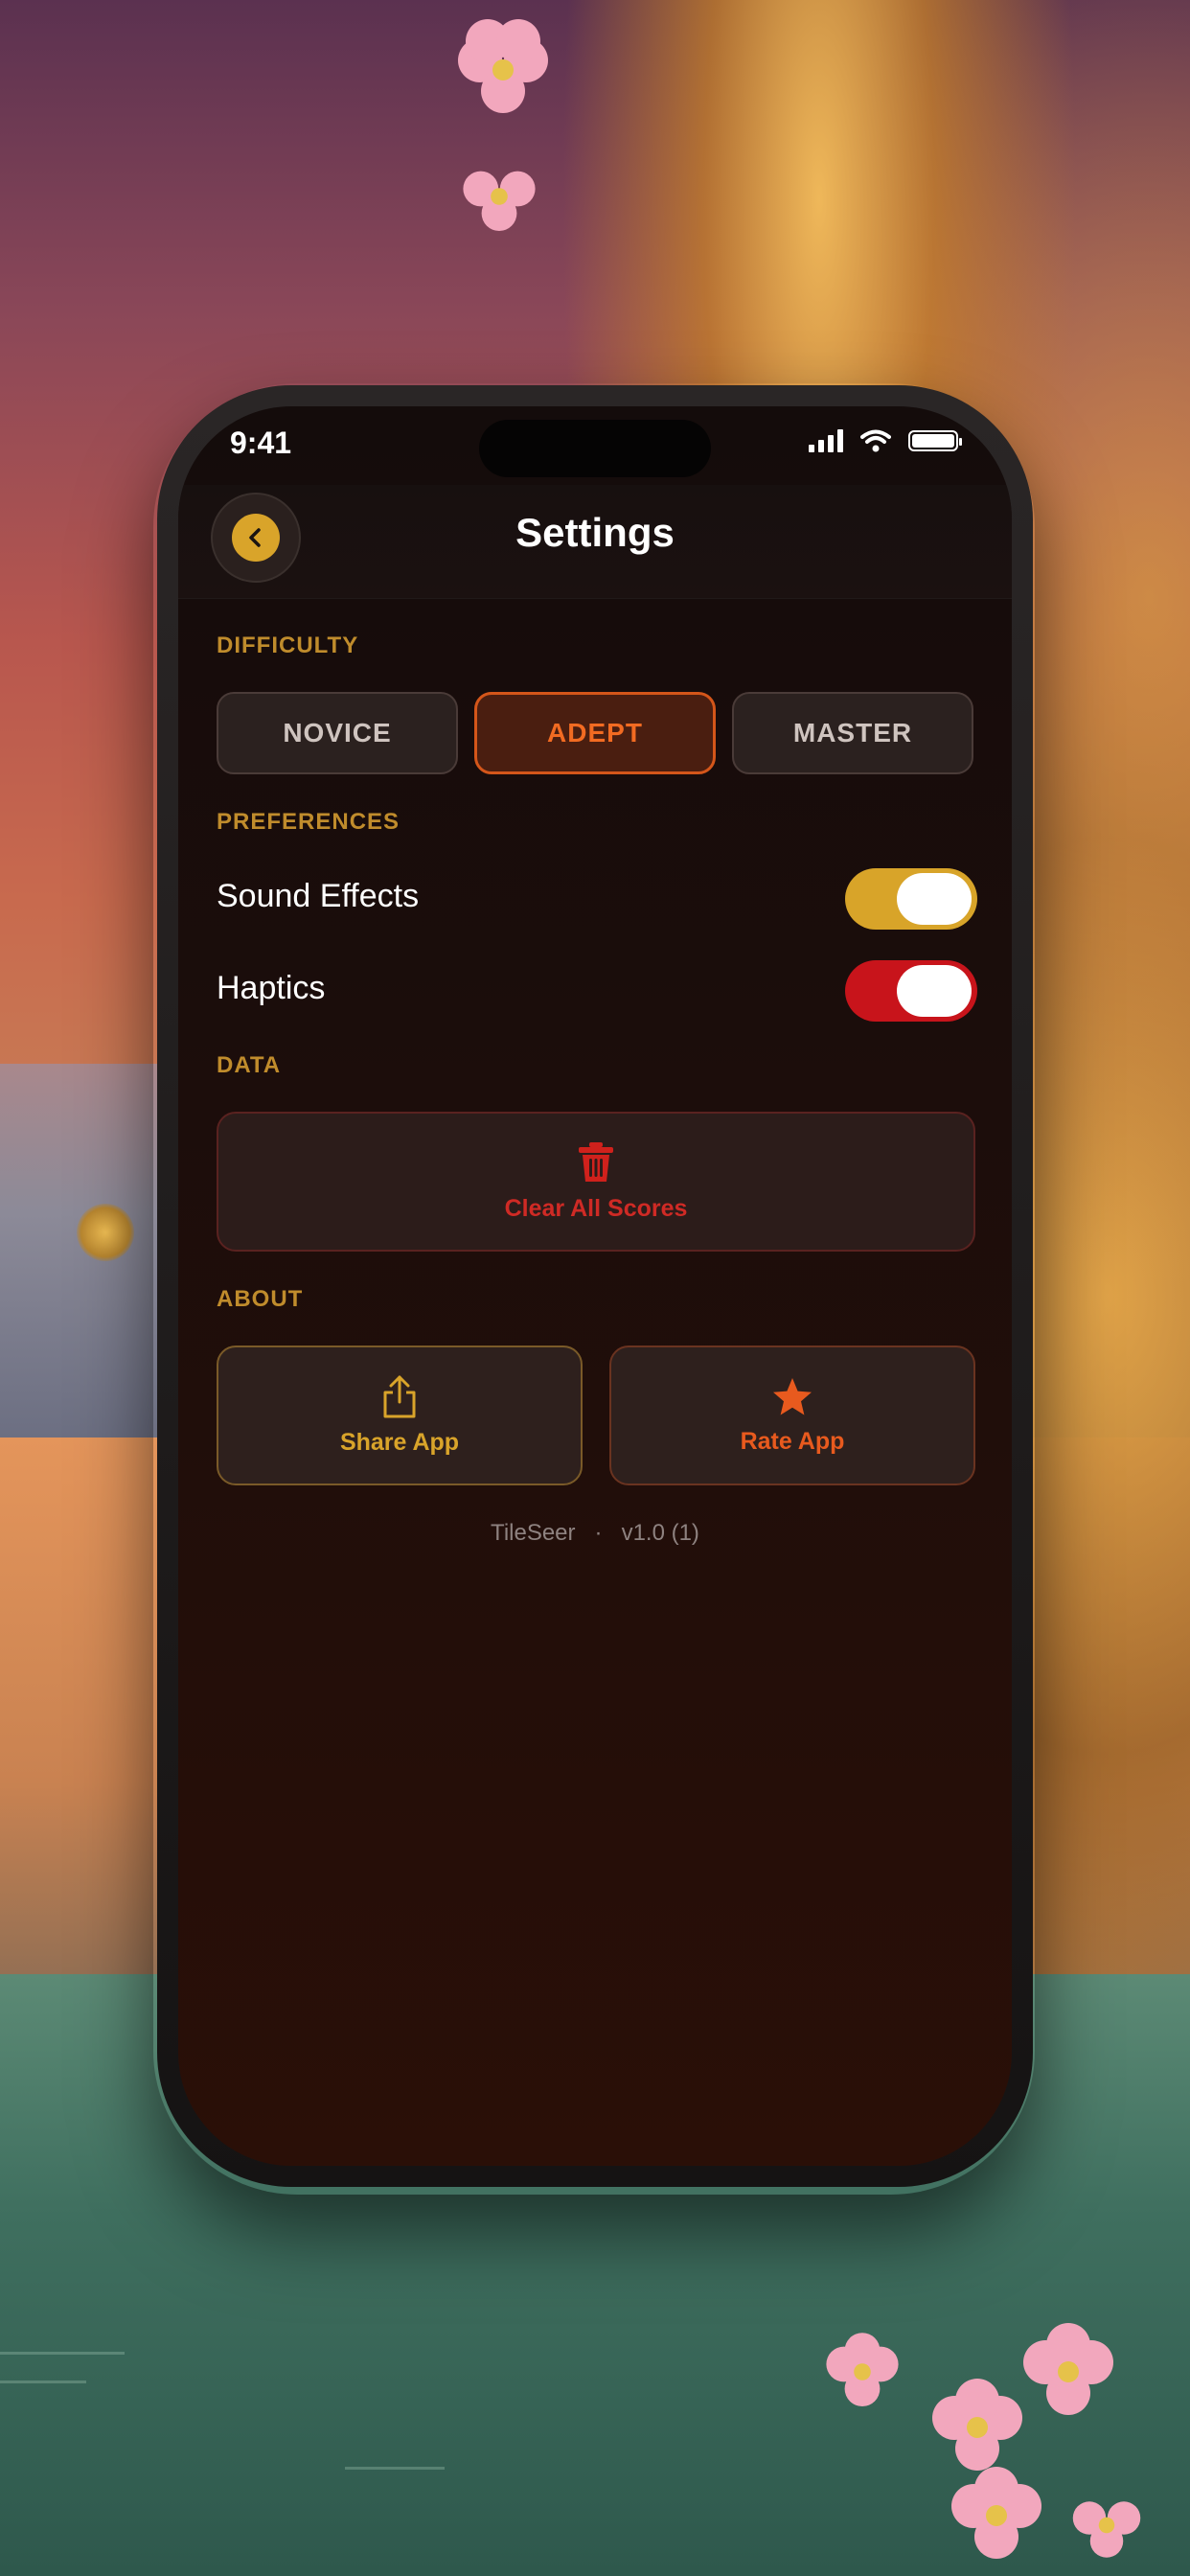 The image size is (1190, 2576). I want to click on app-version: v1.0 (1), so click(660, 1533).